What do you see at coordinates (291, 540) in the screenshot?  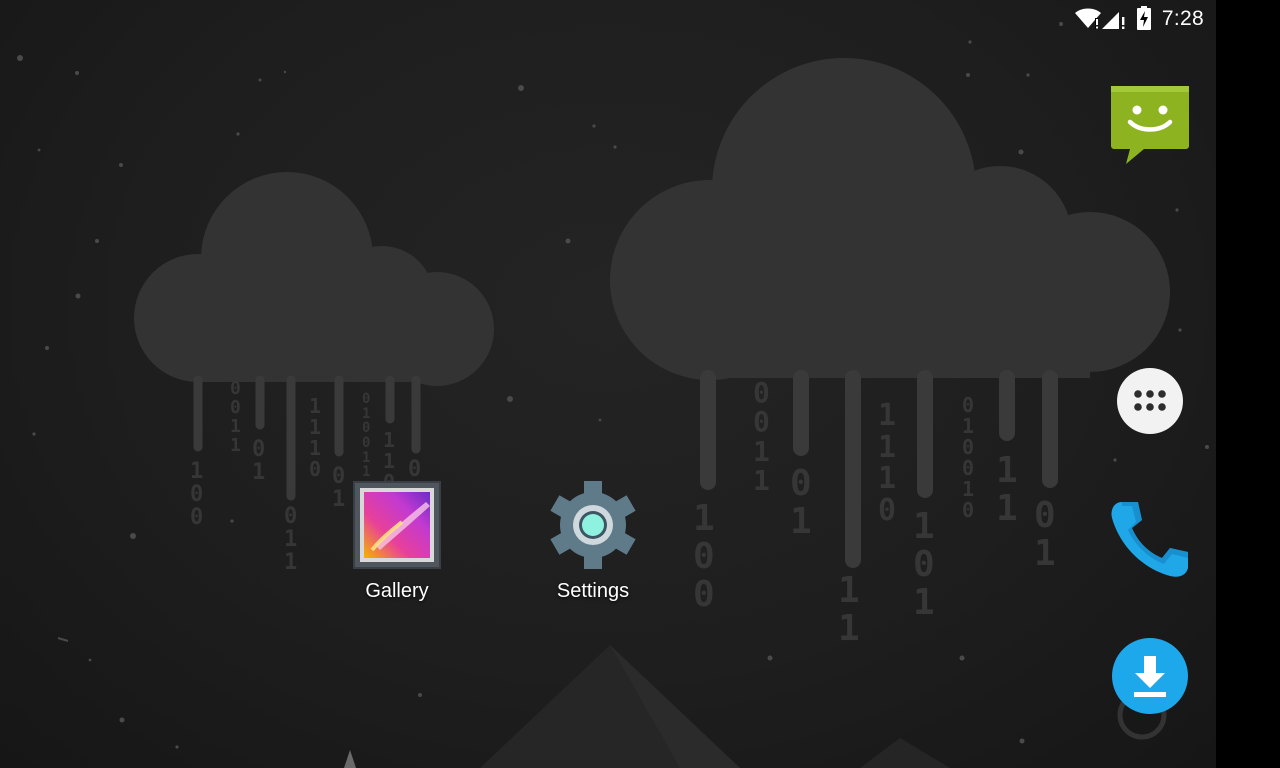 I see `binary-digits: 011` at bounding box center [291, 540].